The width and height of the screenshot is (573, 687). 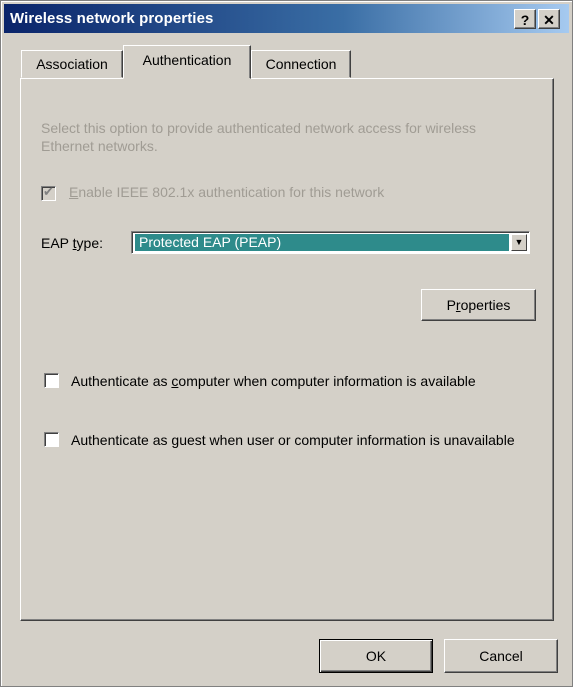 What do you see at coordinates (376, 656) in the screenshot?
I see `ok-button: OK` at bounding box center [376, 656].